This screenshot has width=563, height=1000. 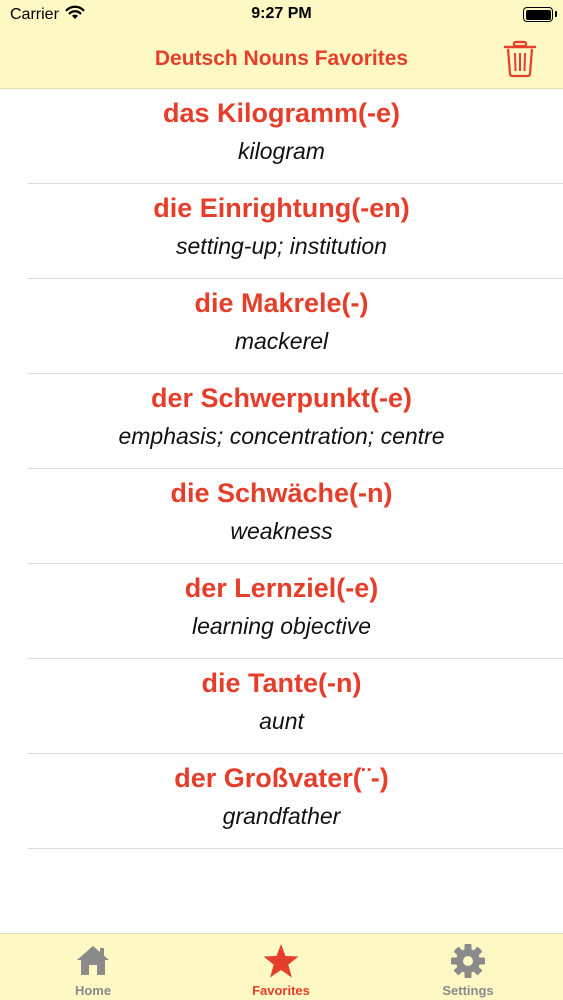 What do you see at coordinates (281, 341) in the screenshot?
I see `noun-translation: mackerel` at bounding box center [281, 341].